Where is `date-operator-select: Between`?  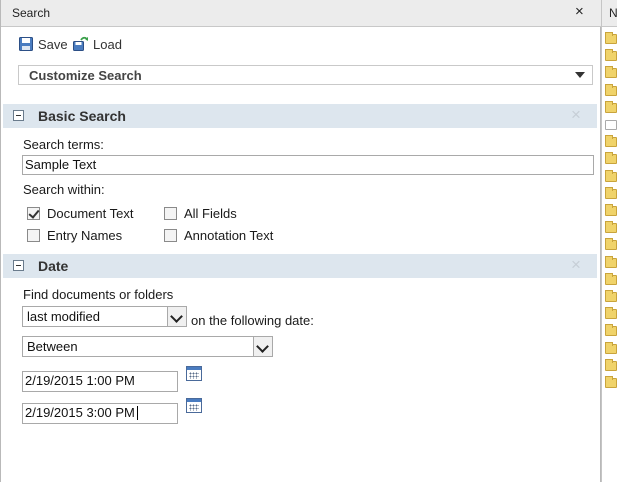 date-operator-select: Between is located at coordinates (147, 346).